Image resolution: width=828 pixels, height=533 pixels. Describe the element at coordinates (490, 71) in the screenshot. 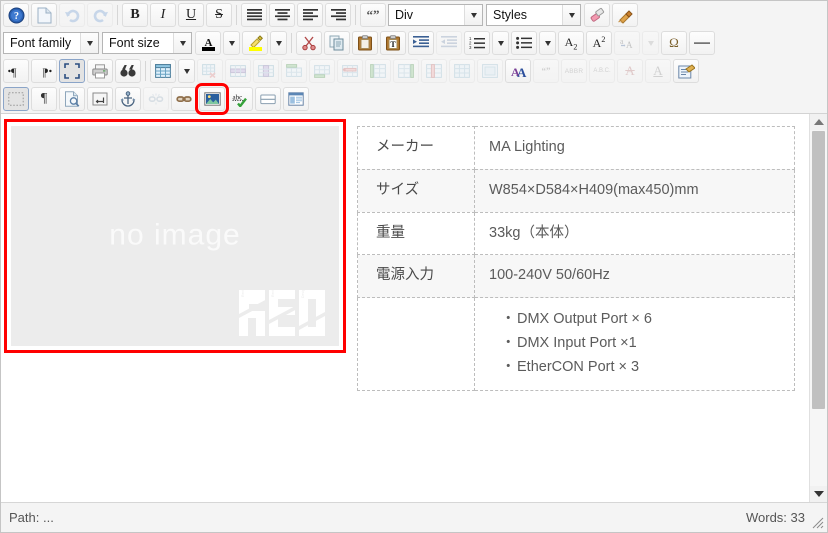

I see `merge-cells-icon` at that location.